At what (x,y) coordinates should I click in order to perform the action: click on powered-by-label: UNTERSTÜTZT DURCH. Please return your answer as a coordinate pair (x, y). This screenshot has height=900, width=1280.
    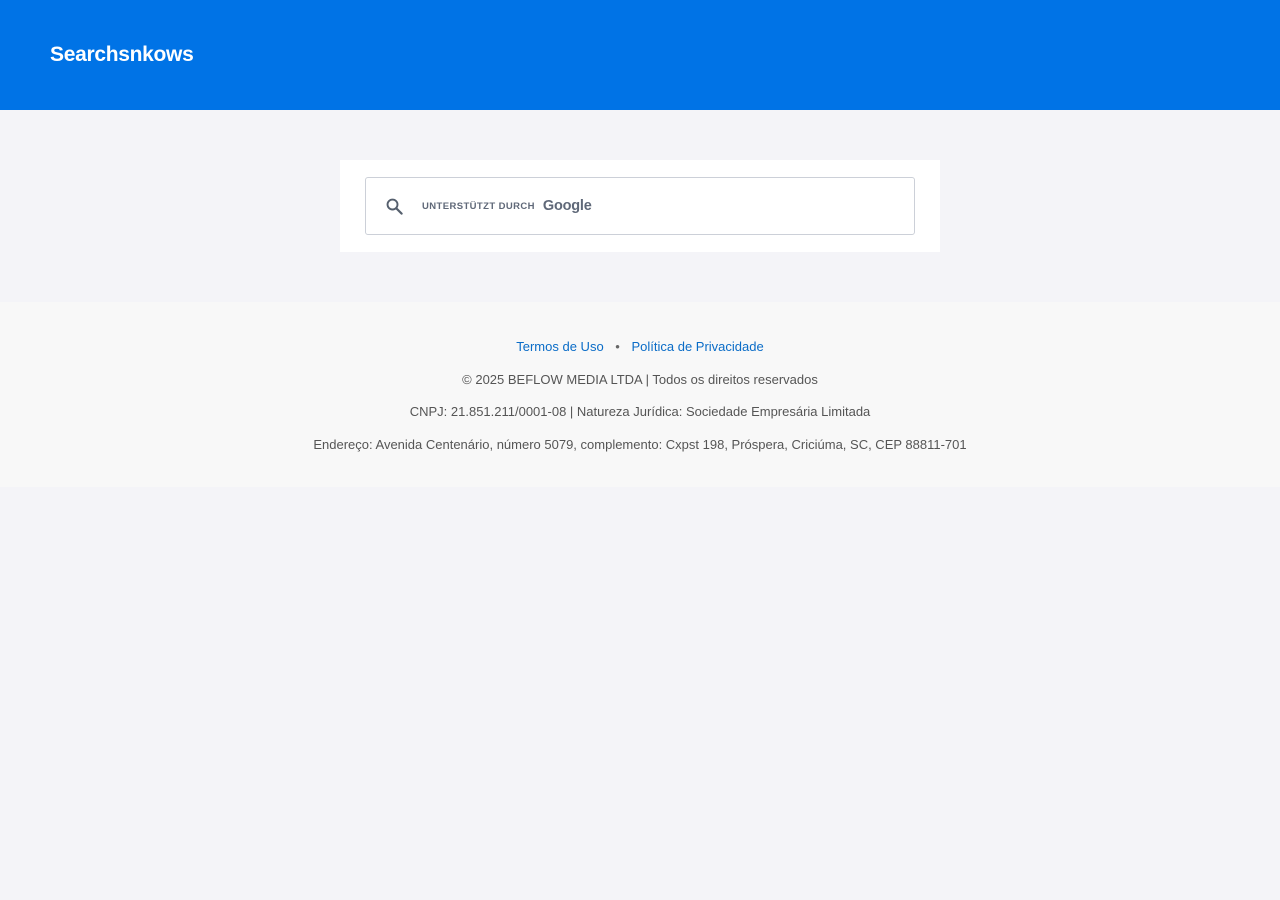
    Looking at the image, I should click on (478, 206).